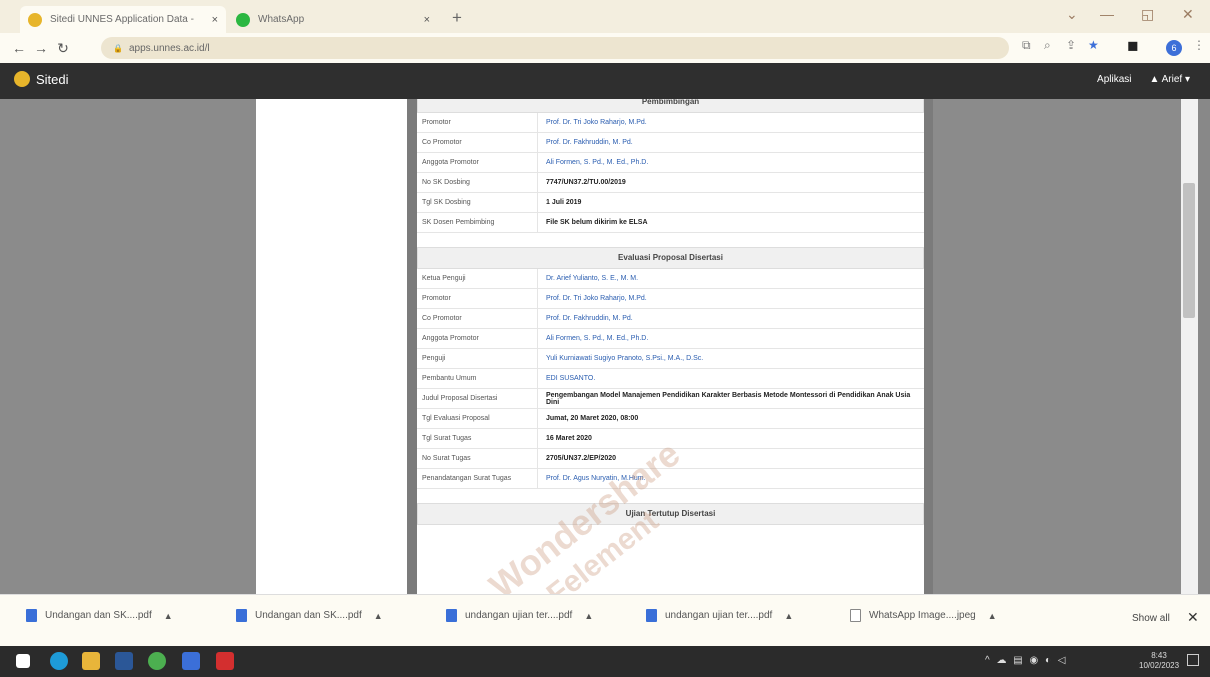 Image resolution: width=1210 pixels, height=677 pixels. I want to click on row-label: No Surat Tugas, so click(477, 458).